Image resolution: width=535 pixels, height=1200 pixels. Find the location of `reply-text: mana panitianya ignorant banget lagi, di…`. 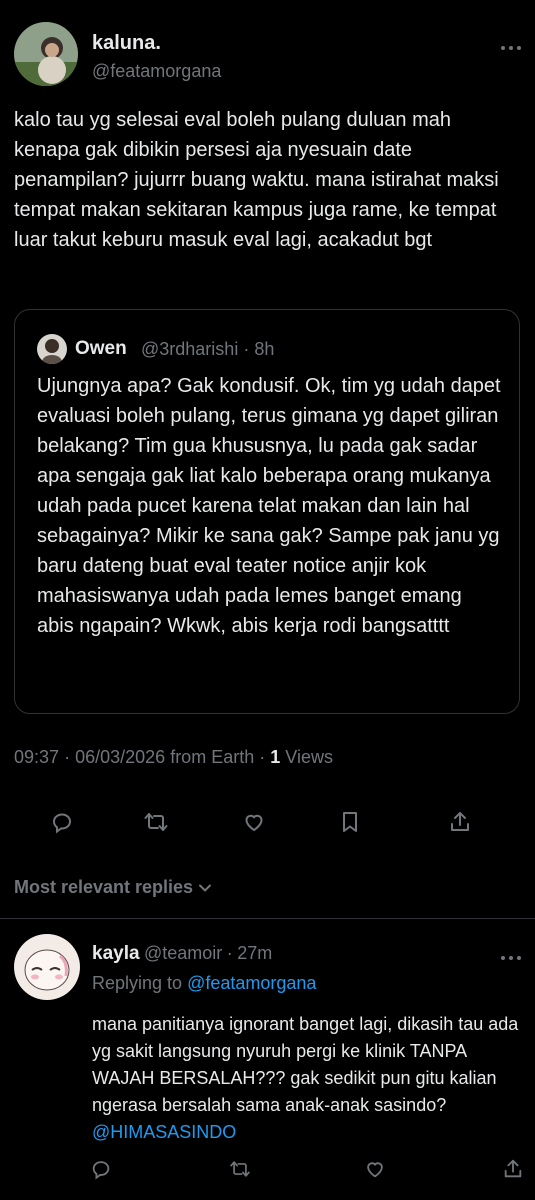

reply-text: mana panitianya ignorant banget lagi, di… is located at coordinates (305, 1064).